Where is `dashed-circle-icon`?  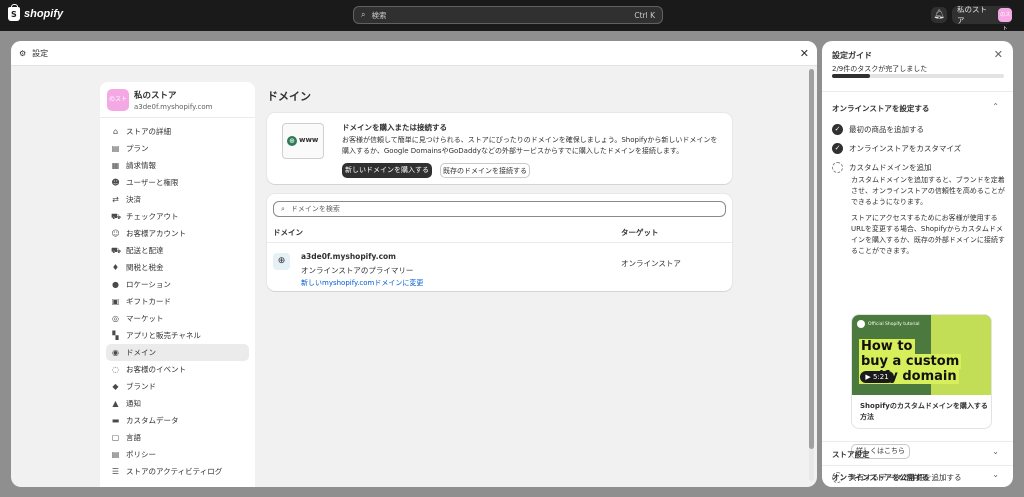 dashed-circle-icon is located at coordinates (837, 167).